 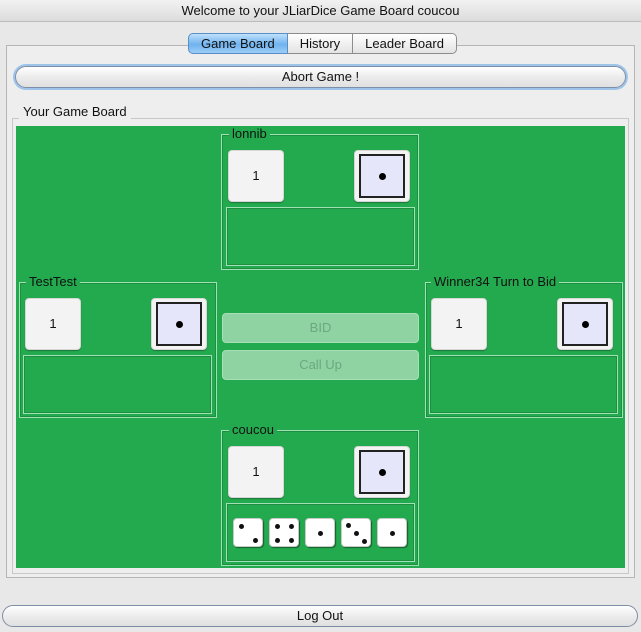 I want to click on tab-bar: Game Board History Leader Board, so click(x=322, y=43).